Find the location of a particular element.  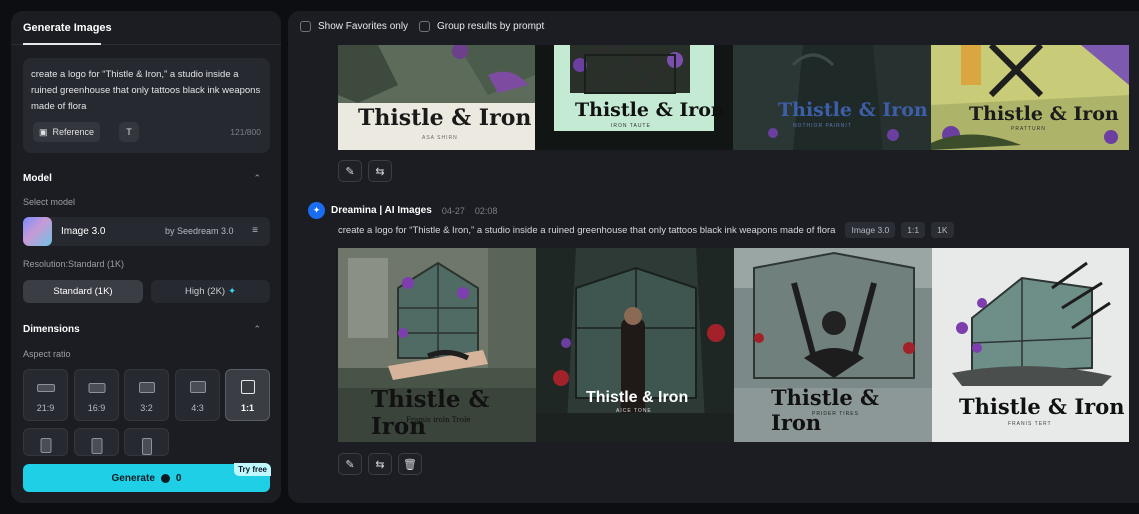

aspect-label: 4:3 is located at coordinates (197, 408).